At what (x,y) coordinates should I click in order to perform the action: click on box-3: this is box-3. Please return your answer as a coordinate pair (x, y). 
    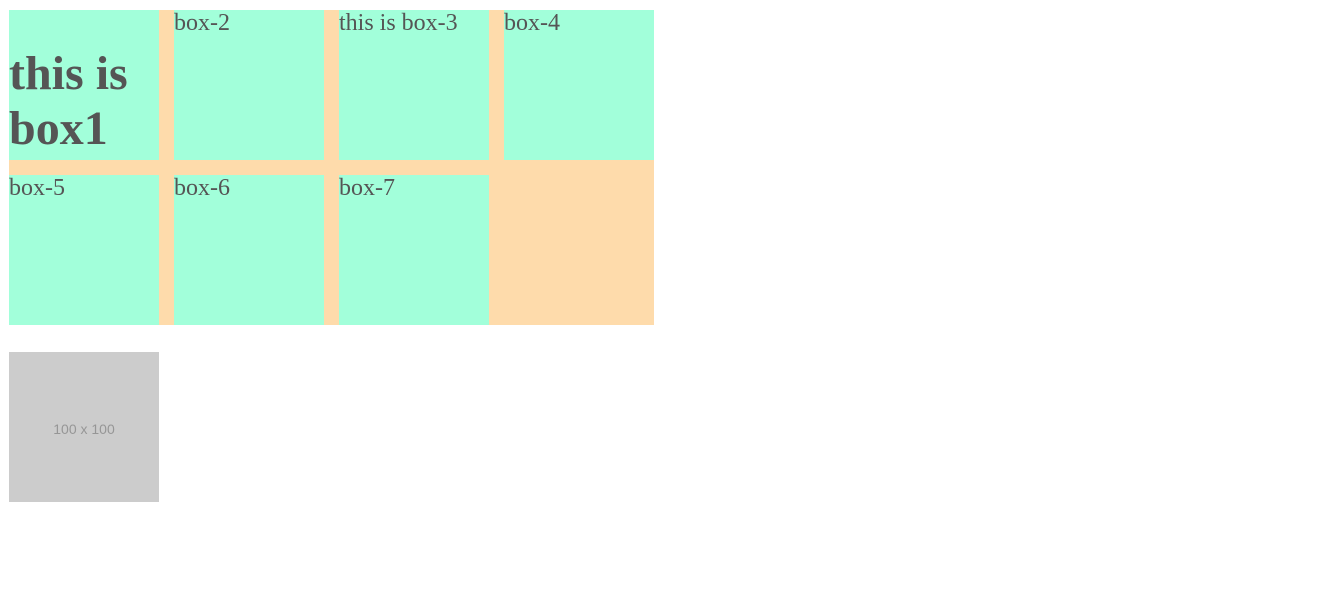
    Looking at the image, I should click on (414, 85).